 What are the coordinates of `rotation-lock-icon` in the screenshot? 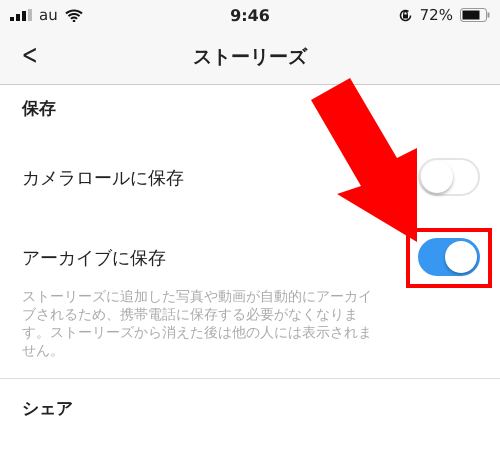 It's located at (405, 15).